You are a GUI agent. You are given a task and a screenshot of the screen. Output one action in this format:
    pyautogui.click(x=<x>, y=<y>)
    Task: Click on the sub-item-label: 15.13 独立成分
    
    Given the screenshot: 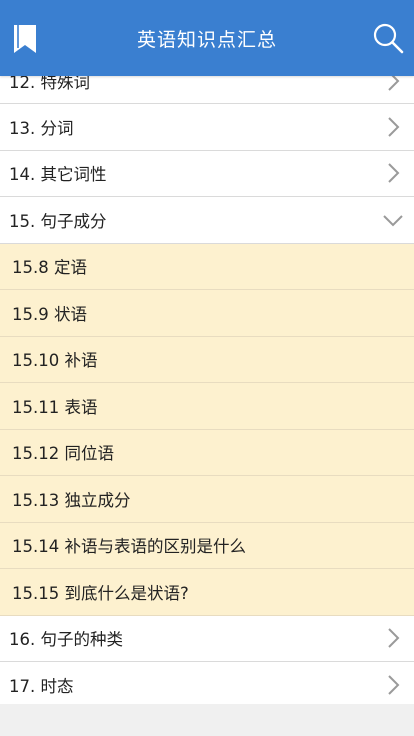 What is the action you would take?
    pyautogui.click(x=71, y=500)
    